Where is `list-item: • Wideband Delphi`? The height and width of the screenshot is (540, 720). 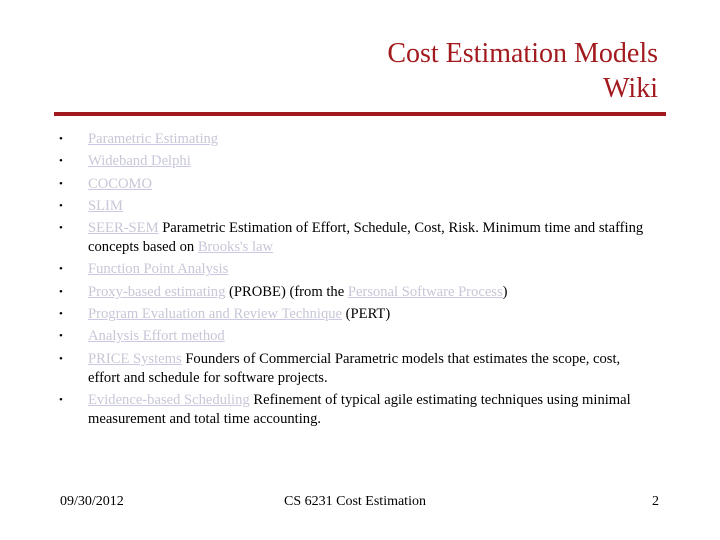 list-item: • Wideband Delphi is located at coordinates (354, 161).